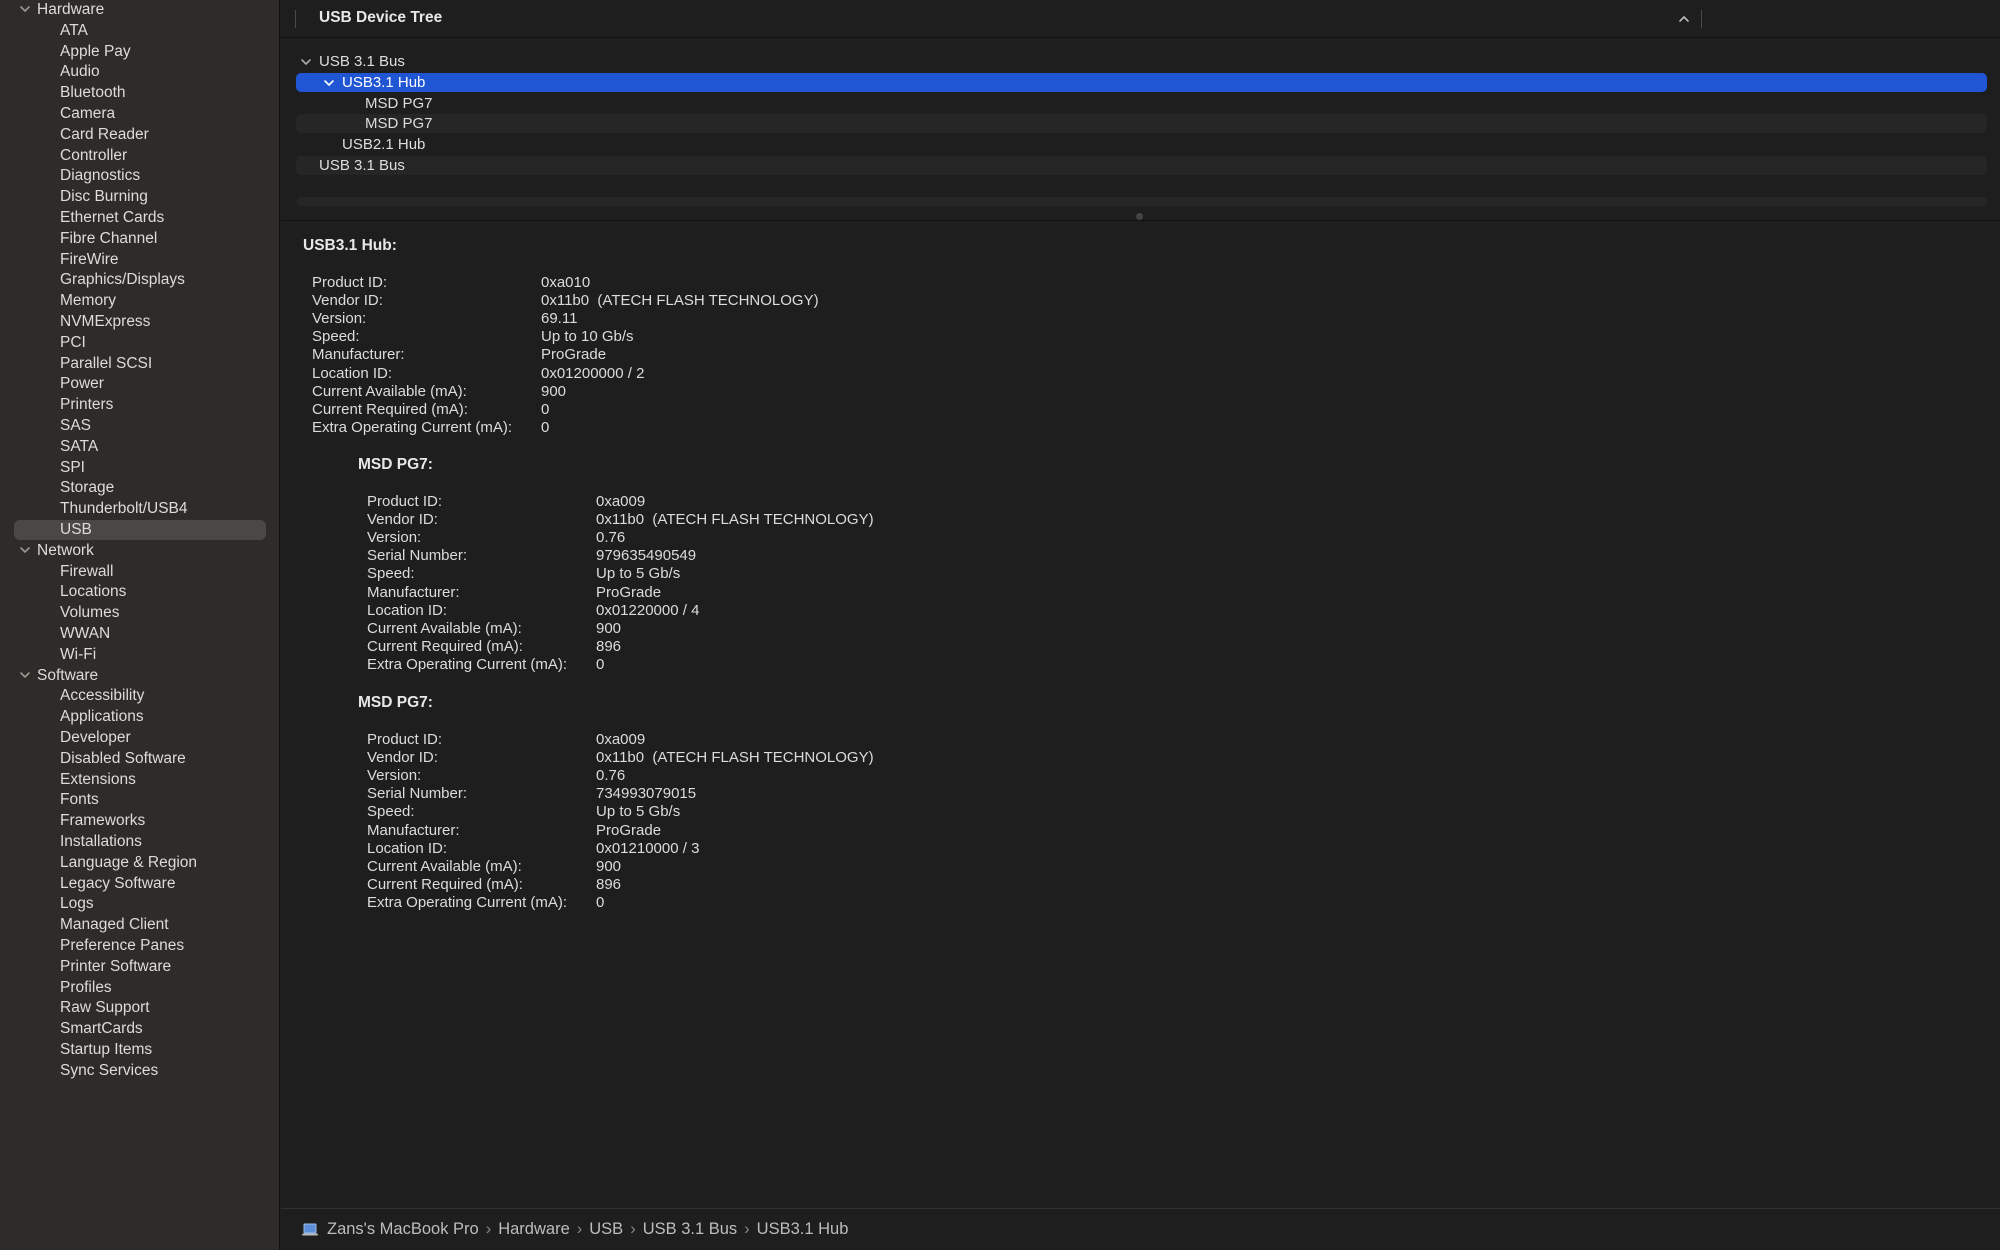 The width and height of the screenshot is (2000, 1250). Describe the element at coordinates (140, 717) in the screenshot. I see `sidebar-item-applications: Applications` at that location.